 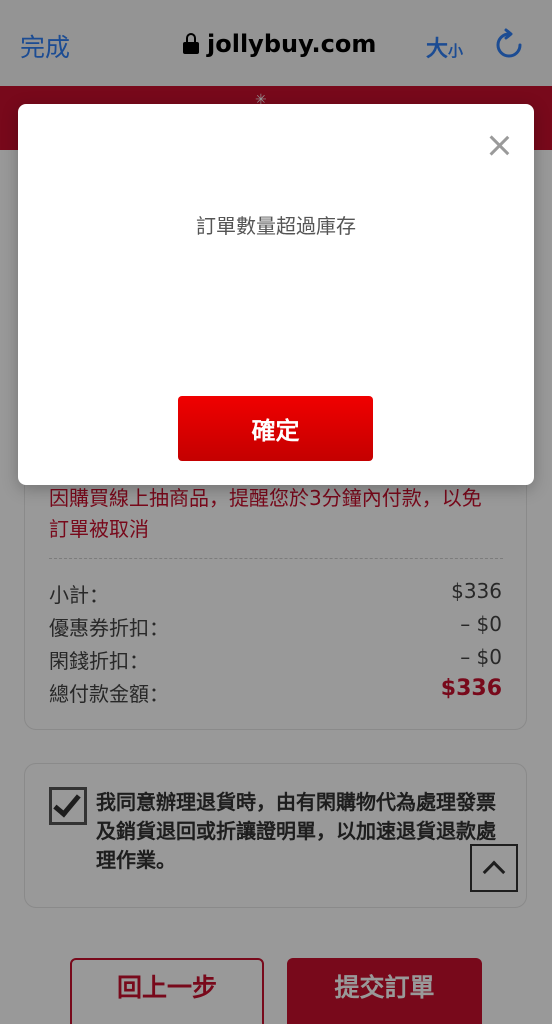 What do you see at coordinates (499, 145) in the screenshot?
I see `close-icon` at bounding box center [499, 145].